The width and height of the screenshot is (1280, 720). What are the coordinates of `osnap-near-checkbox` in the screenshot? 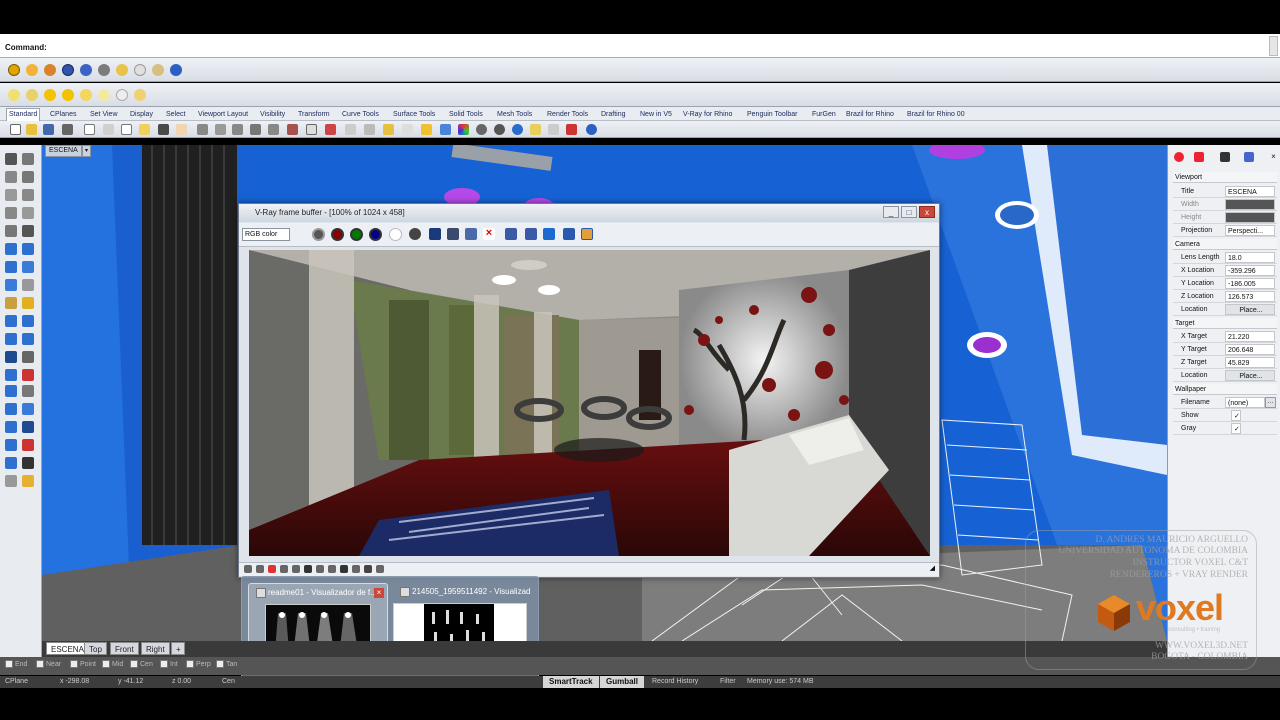 It's located at (40, 664).